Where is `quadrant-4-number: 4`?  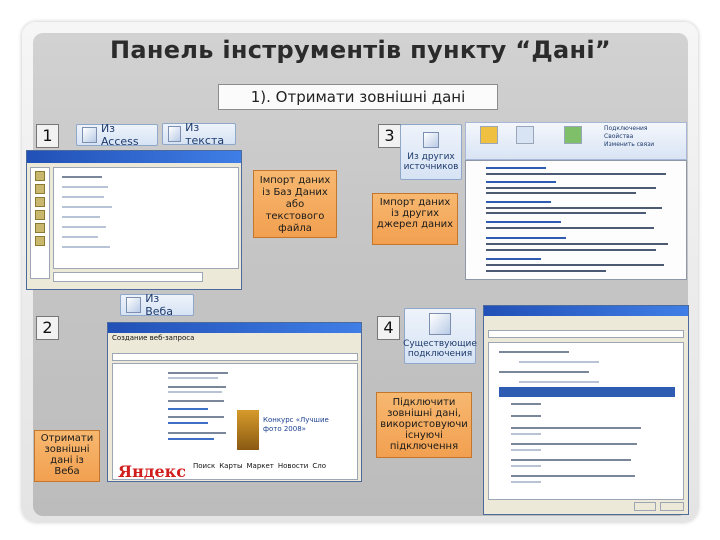
quadrant-4-number: 4 is located at coordinates (388, 328).